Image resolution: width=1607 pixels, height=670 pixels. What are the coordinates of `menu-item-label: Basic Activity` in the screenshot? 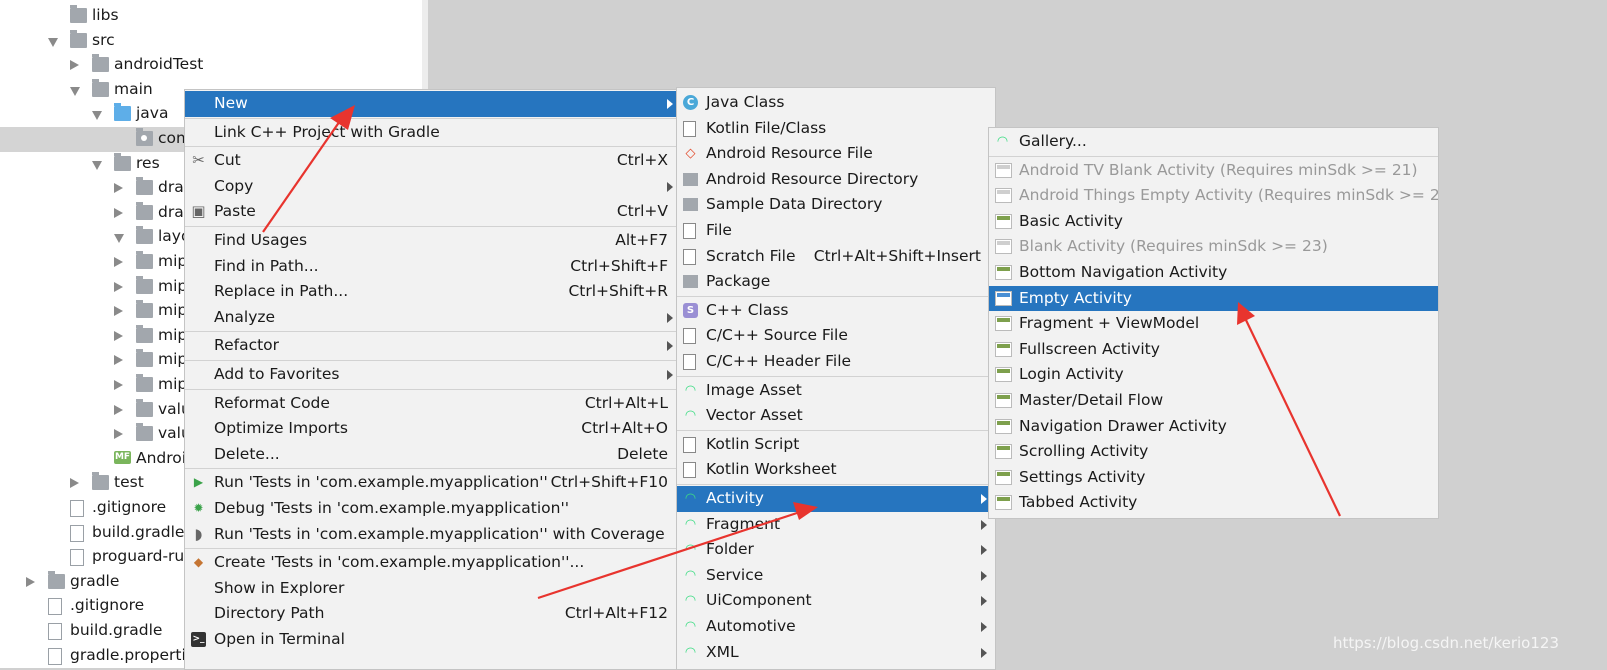 It's located at (1071, 220).